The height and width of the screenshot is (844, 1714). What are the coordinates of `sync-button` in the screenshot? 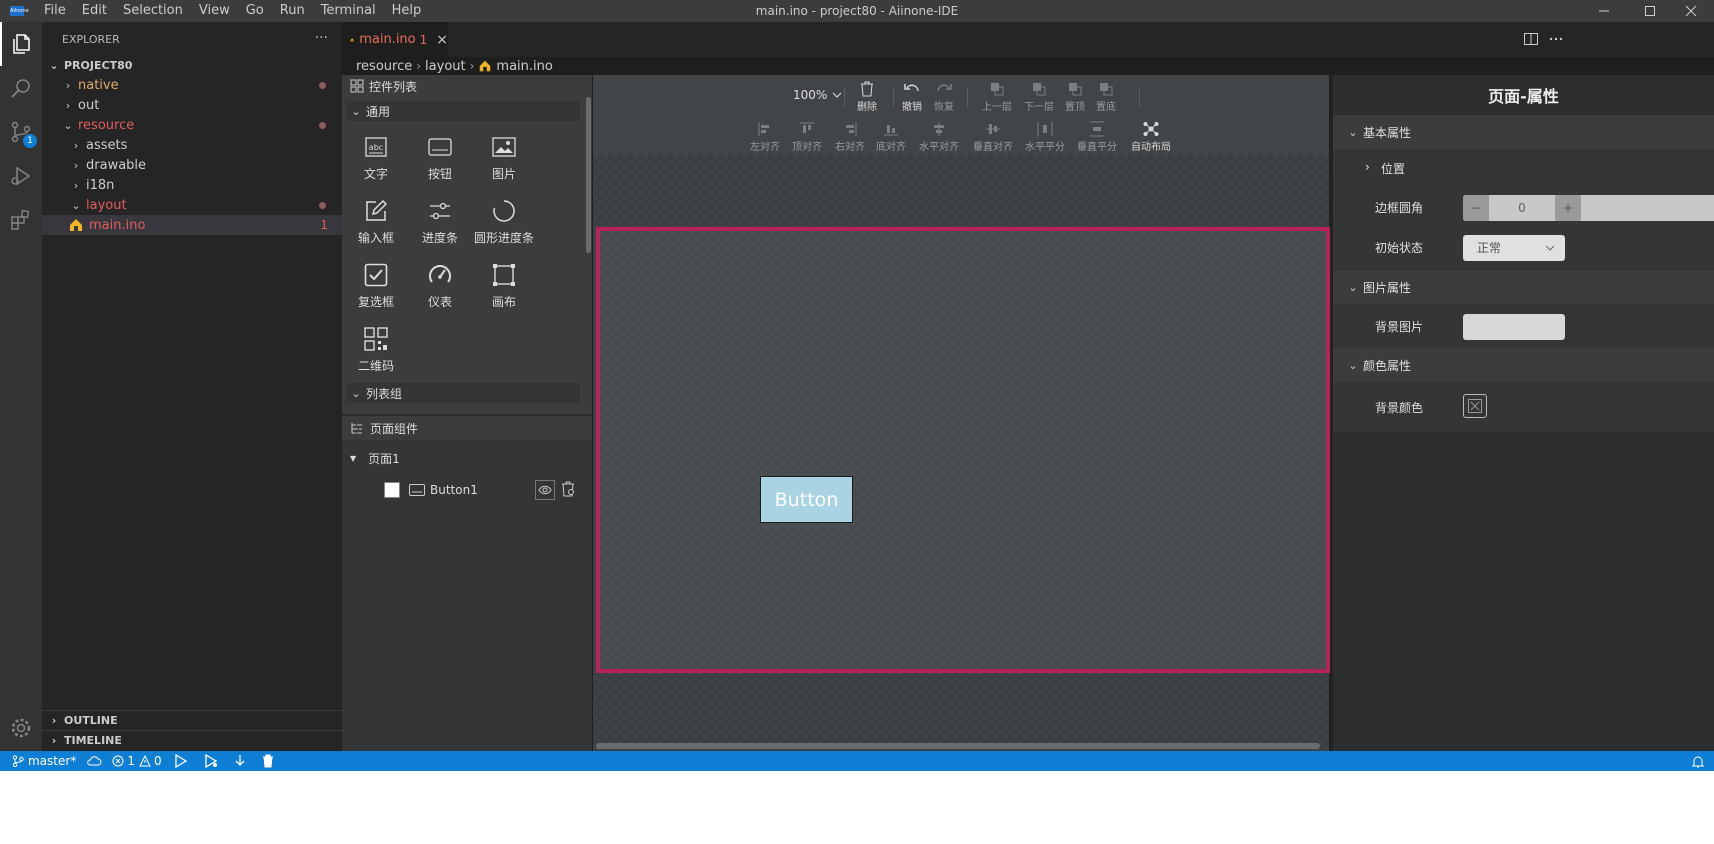 It's located at (94, 761).